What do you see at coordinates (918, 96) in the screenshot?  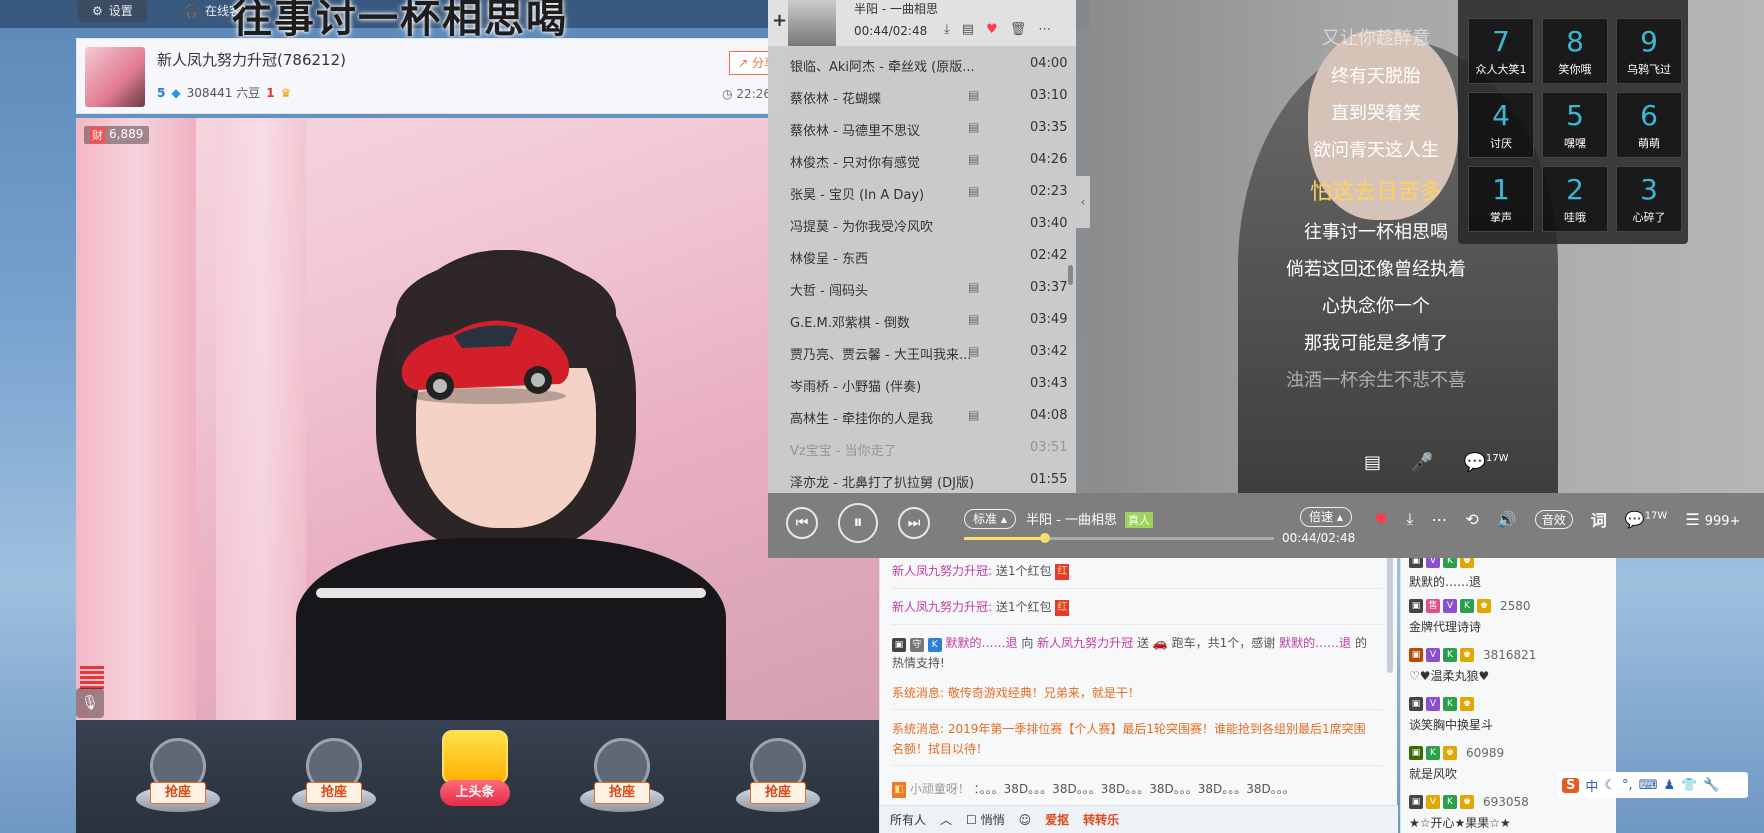 I see `playlist-row: 蔡依林 - 花蝴蝶 ▤ 03:10` at bounding box center [918, 96].